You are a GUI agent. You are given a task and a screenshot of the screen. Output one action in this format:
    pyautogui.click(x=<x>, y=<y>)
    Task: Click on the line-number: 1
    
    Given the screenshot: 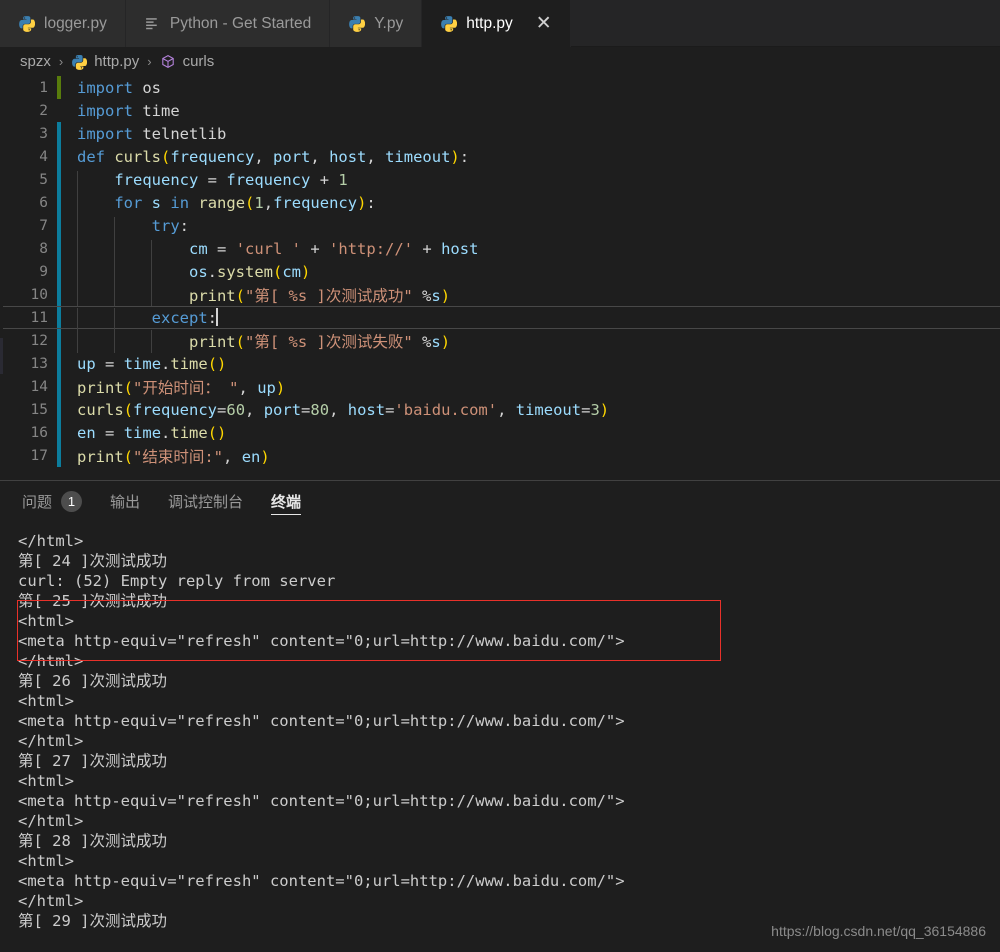 What is the action you would take?
    pyautogui.click(x=43, y=87)
    